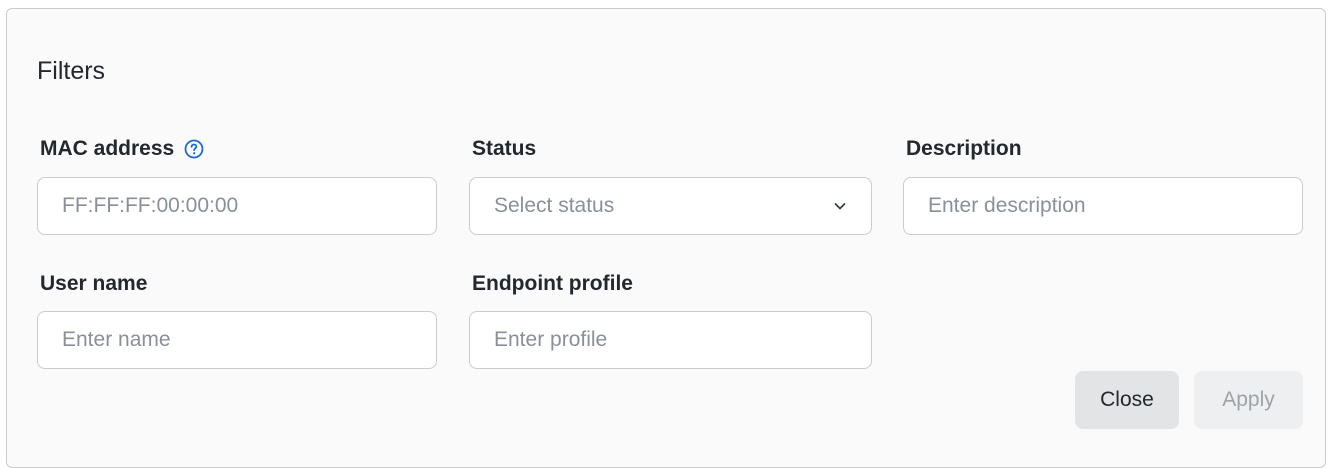 This screenshot has width=1335, height=468. Describe the element at coordinates (237, 340) in the screenshot. I see `user-name-input` at that location.